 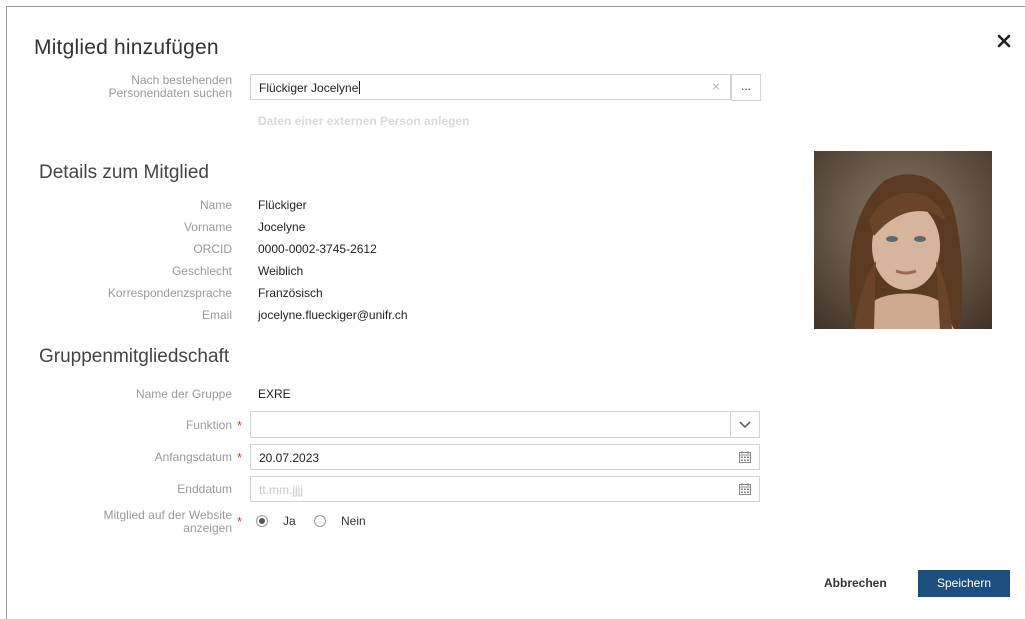 I want to click on membership-heading: Gruppenmitgliedschaft, so click(x=134, y=356).